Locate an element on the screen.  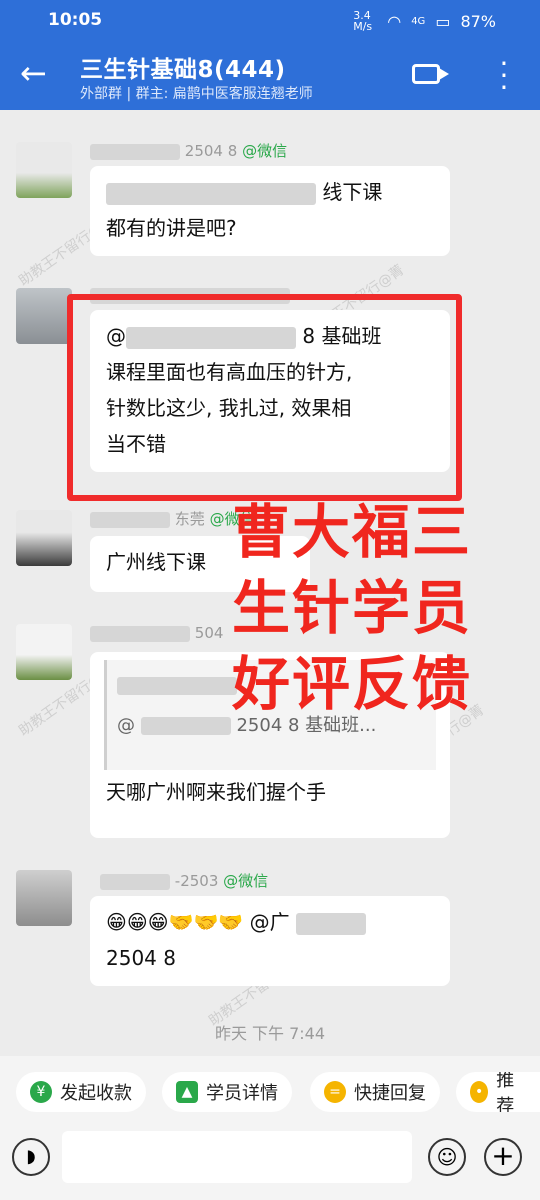
message-bubble: 😁😁😁🤝🤝🤝 @广 2504 8 is located at coordinates (270, 941).